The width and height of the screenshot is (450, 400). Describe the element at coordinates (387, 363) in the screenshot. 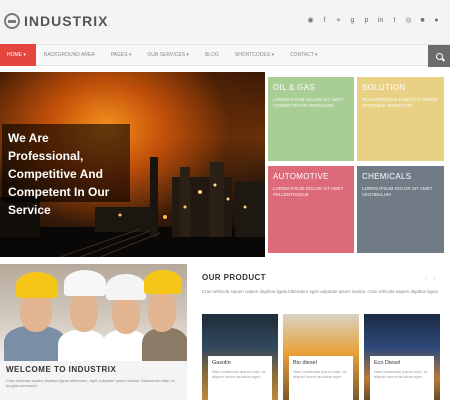

I see `product-name: Eco Diesel` at that location.